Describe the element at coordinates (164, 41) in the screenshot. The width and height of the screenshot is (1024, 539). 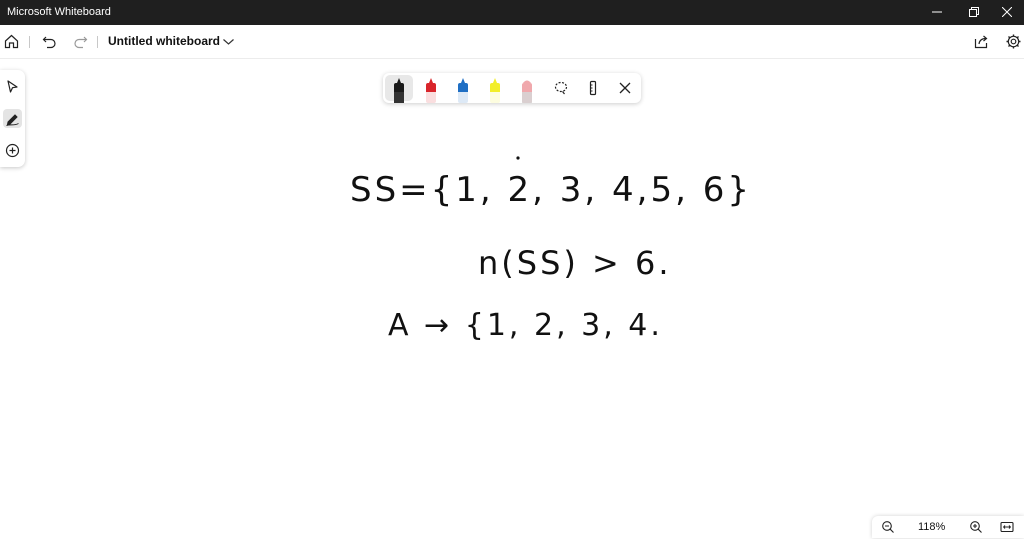
I see `document-title: Untitled whiteboard` at that location.